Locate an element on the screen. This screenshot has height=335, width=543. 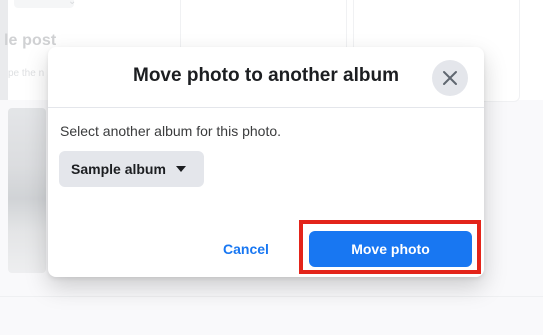
close-icon is located at coordinates (450, 78).